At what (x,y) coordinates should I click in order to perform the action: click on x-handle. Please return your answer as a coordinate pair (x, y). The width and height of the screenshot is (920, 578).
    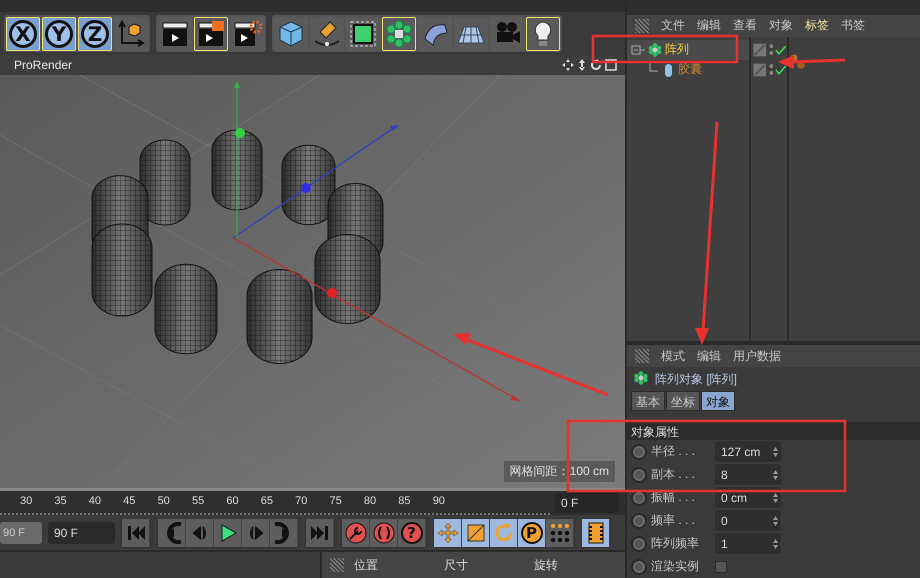
    Looking at the image, I should click on (332, 293).